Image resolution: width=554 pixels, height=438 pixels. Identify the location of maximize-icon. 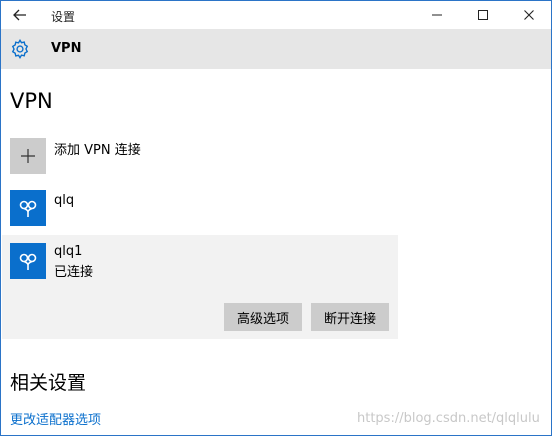
(483, 15).